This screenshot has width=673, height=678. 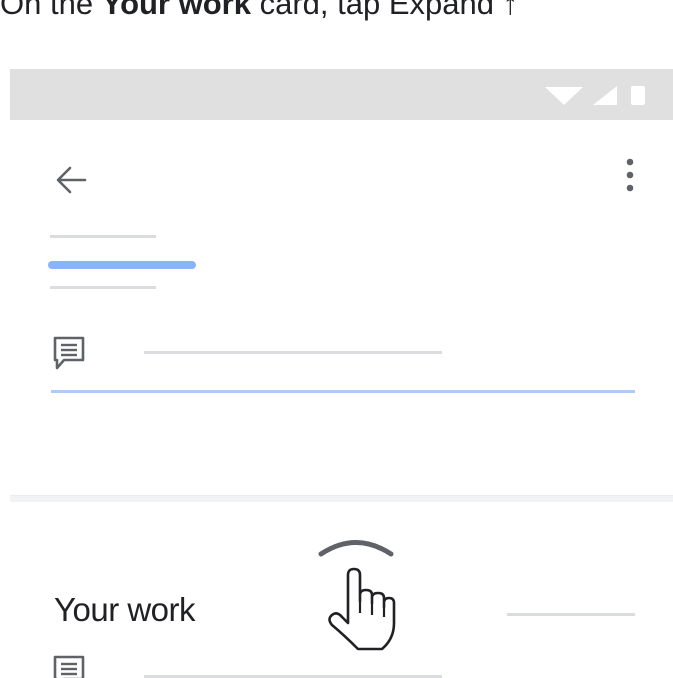 What do you see at coordinates (51, 10) in the screenshot?
I see `caption-prefix: On the` at bounding box center [51, 10].